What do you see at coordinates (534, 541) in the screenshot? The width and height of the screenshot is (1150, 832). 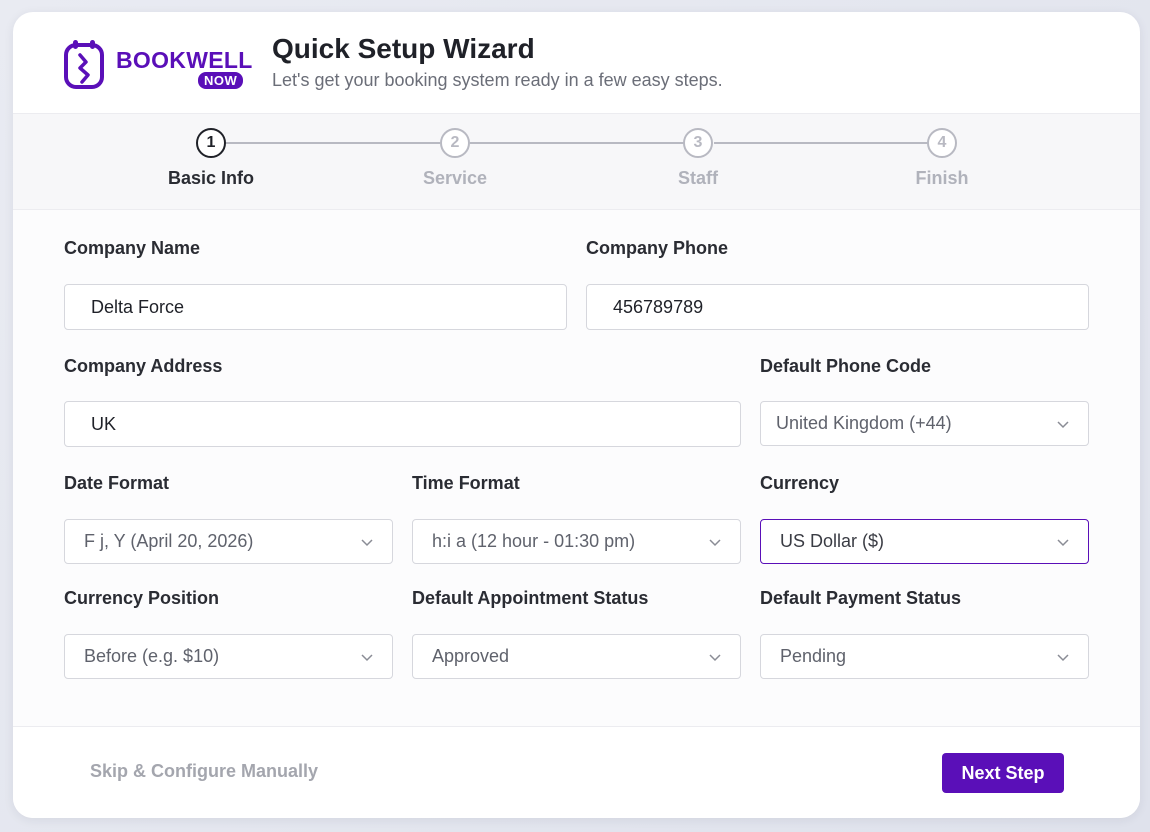 I see `select-value: h:i a (12 hour - 01:30 pm)` at bounding box center [534, 541].